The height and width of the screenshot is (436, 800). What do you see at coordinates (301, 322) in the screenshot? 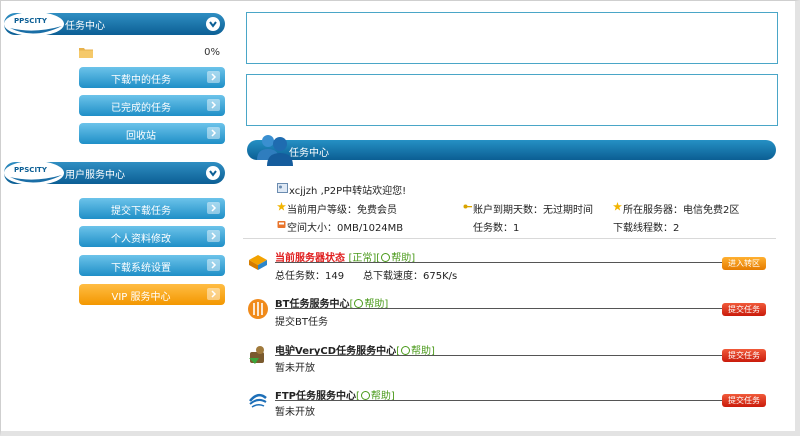
I see `bt-service-desc: 提交BT任务` at bounding box center [301, 322].